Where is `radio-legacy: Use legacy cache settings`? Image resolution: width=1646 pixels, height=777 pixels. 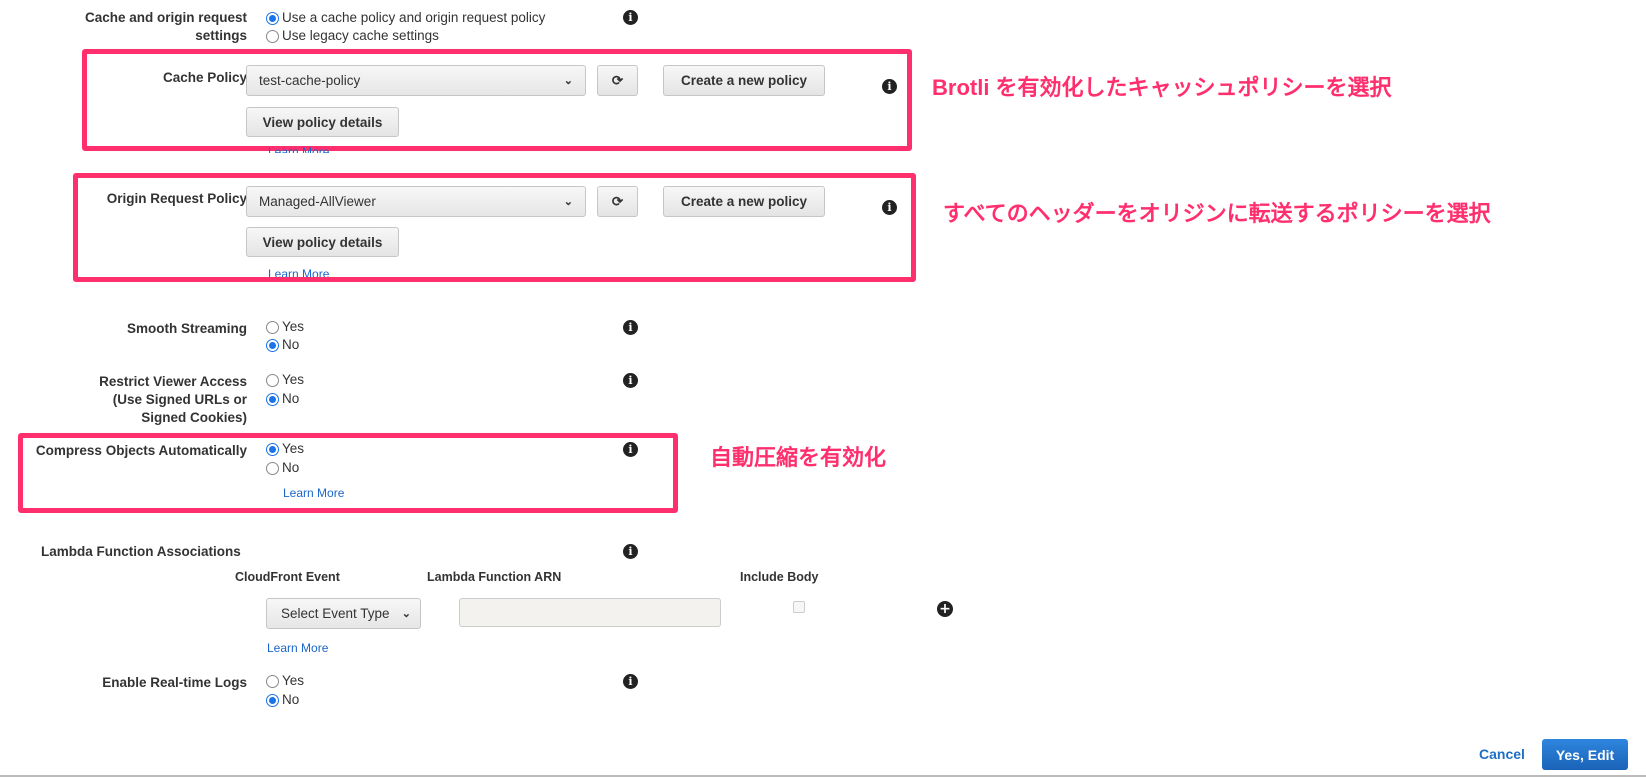
radio-legacy: Use legacy cache settings is located at coordinates (352, 36).